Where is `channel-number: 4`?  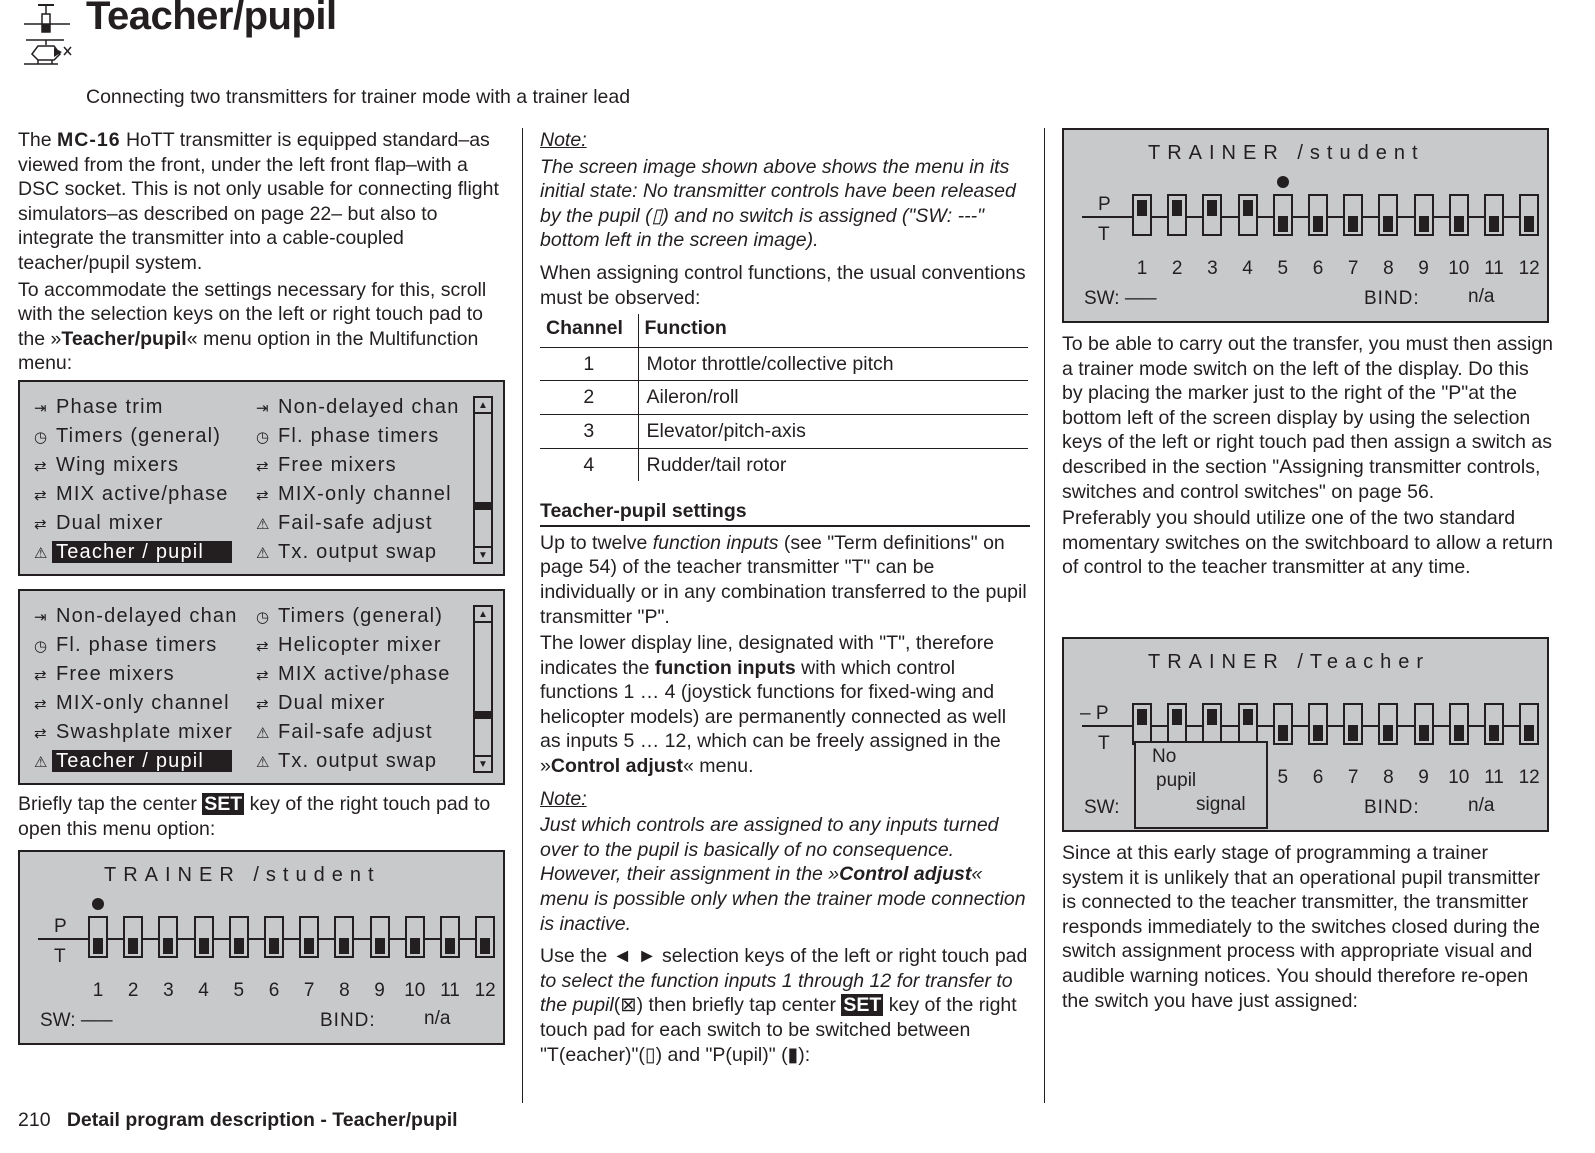
channel-number: 4 is located at coordinates (203, 990).